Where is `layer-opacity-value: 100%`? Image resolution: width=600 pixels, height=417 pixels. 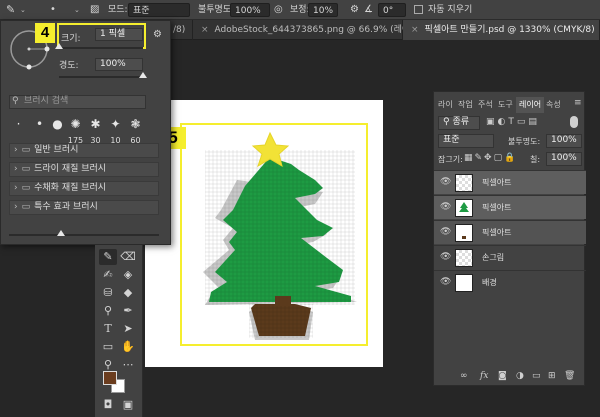 layer-opacity-value: 100% is located at coordinates (564, 140).